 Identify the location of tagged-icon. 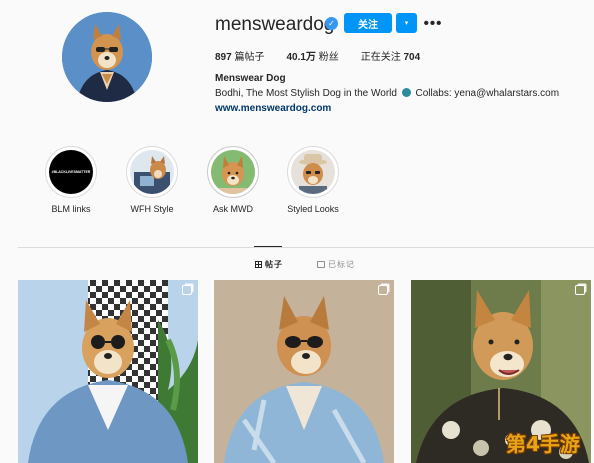
(321, 264).